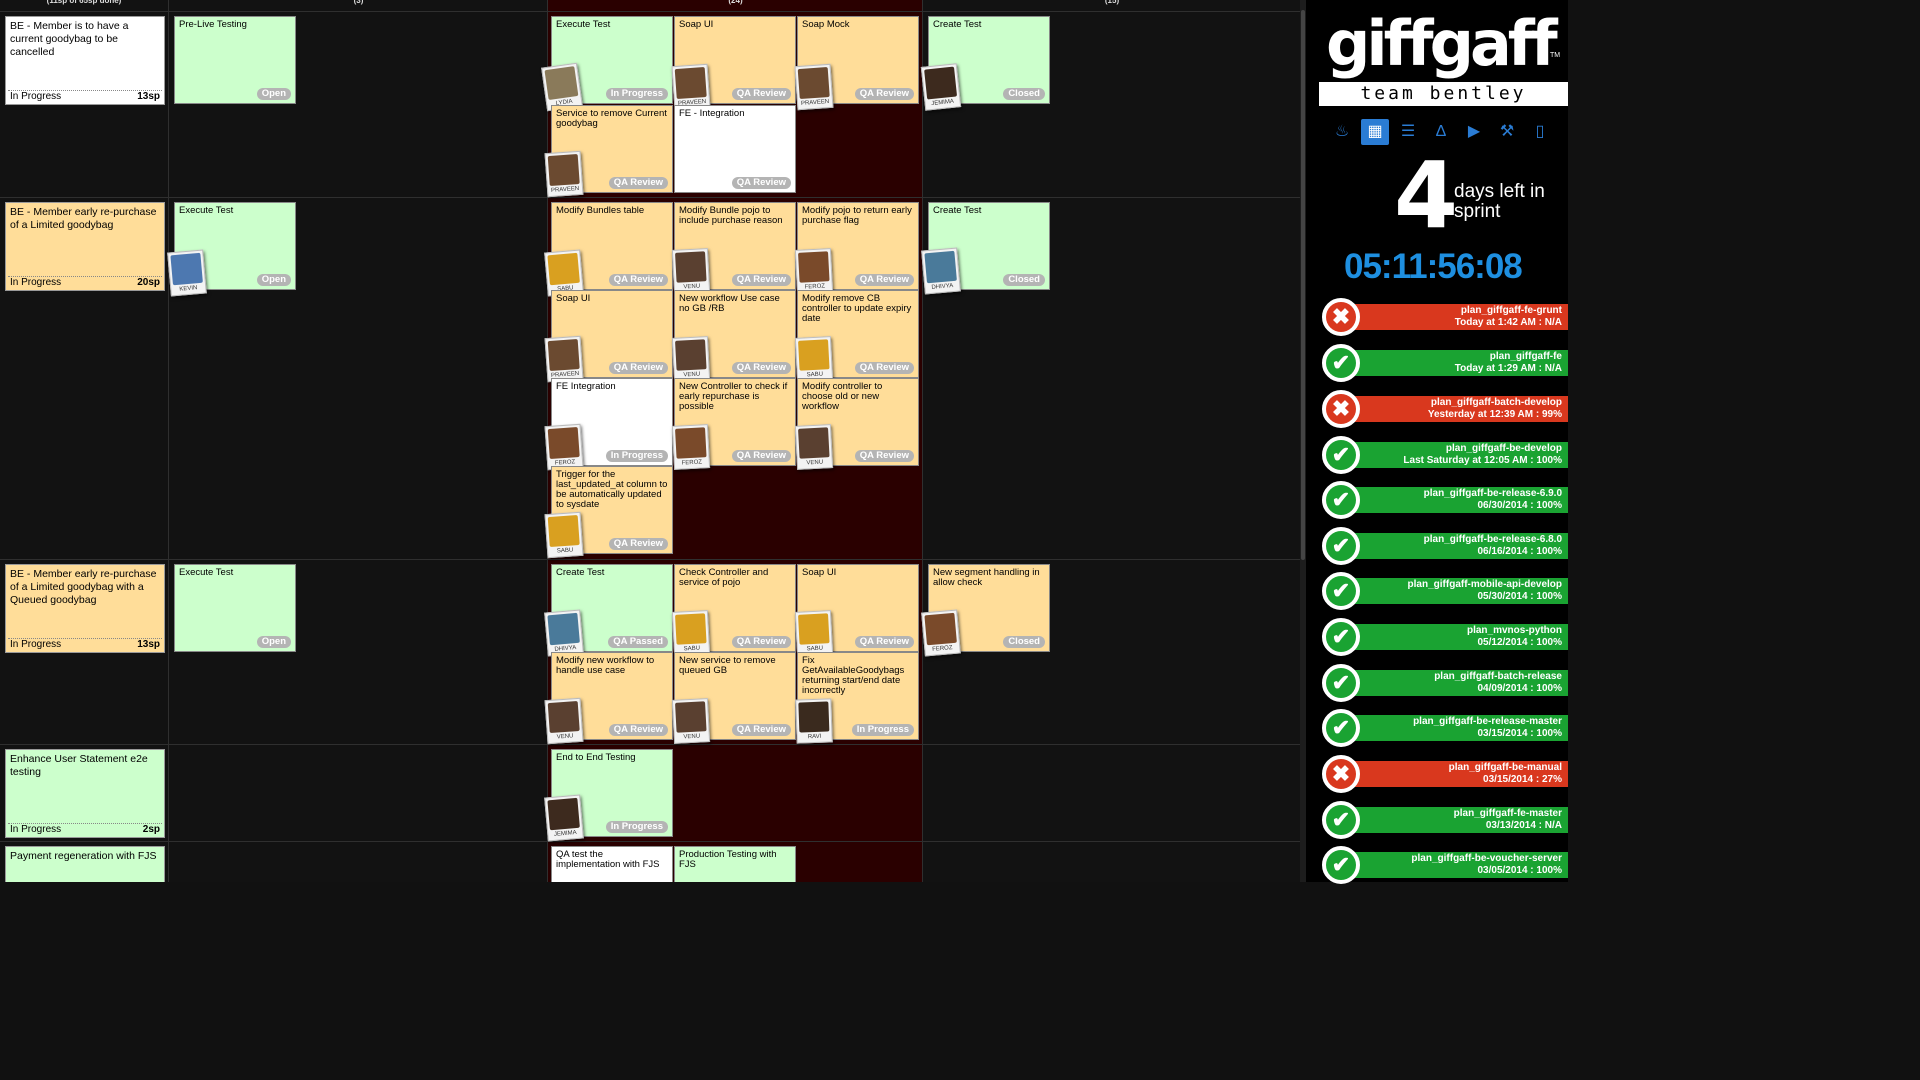 The height and width of the screenshot is (1080, 1920). What do you see at coordinates (36, 829) in the screenshot?
I see `story-status: In Progress` at bounding box center [36, 829].